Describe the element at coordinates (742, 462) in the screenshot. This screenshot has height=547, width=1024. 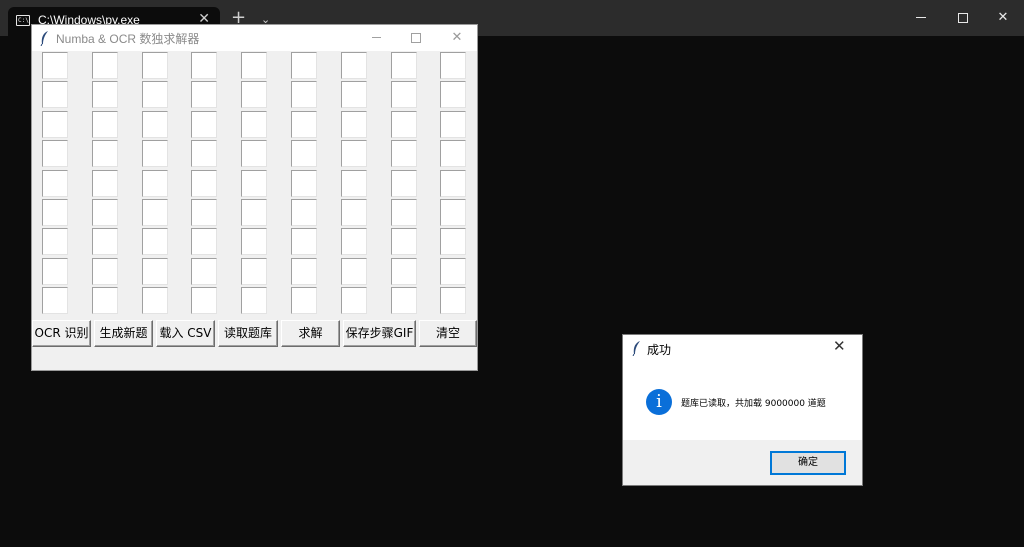
I see `dialog-footer: 确定` at that location.